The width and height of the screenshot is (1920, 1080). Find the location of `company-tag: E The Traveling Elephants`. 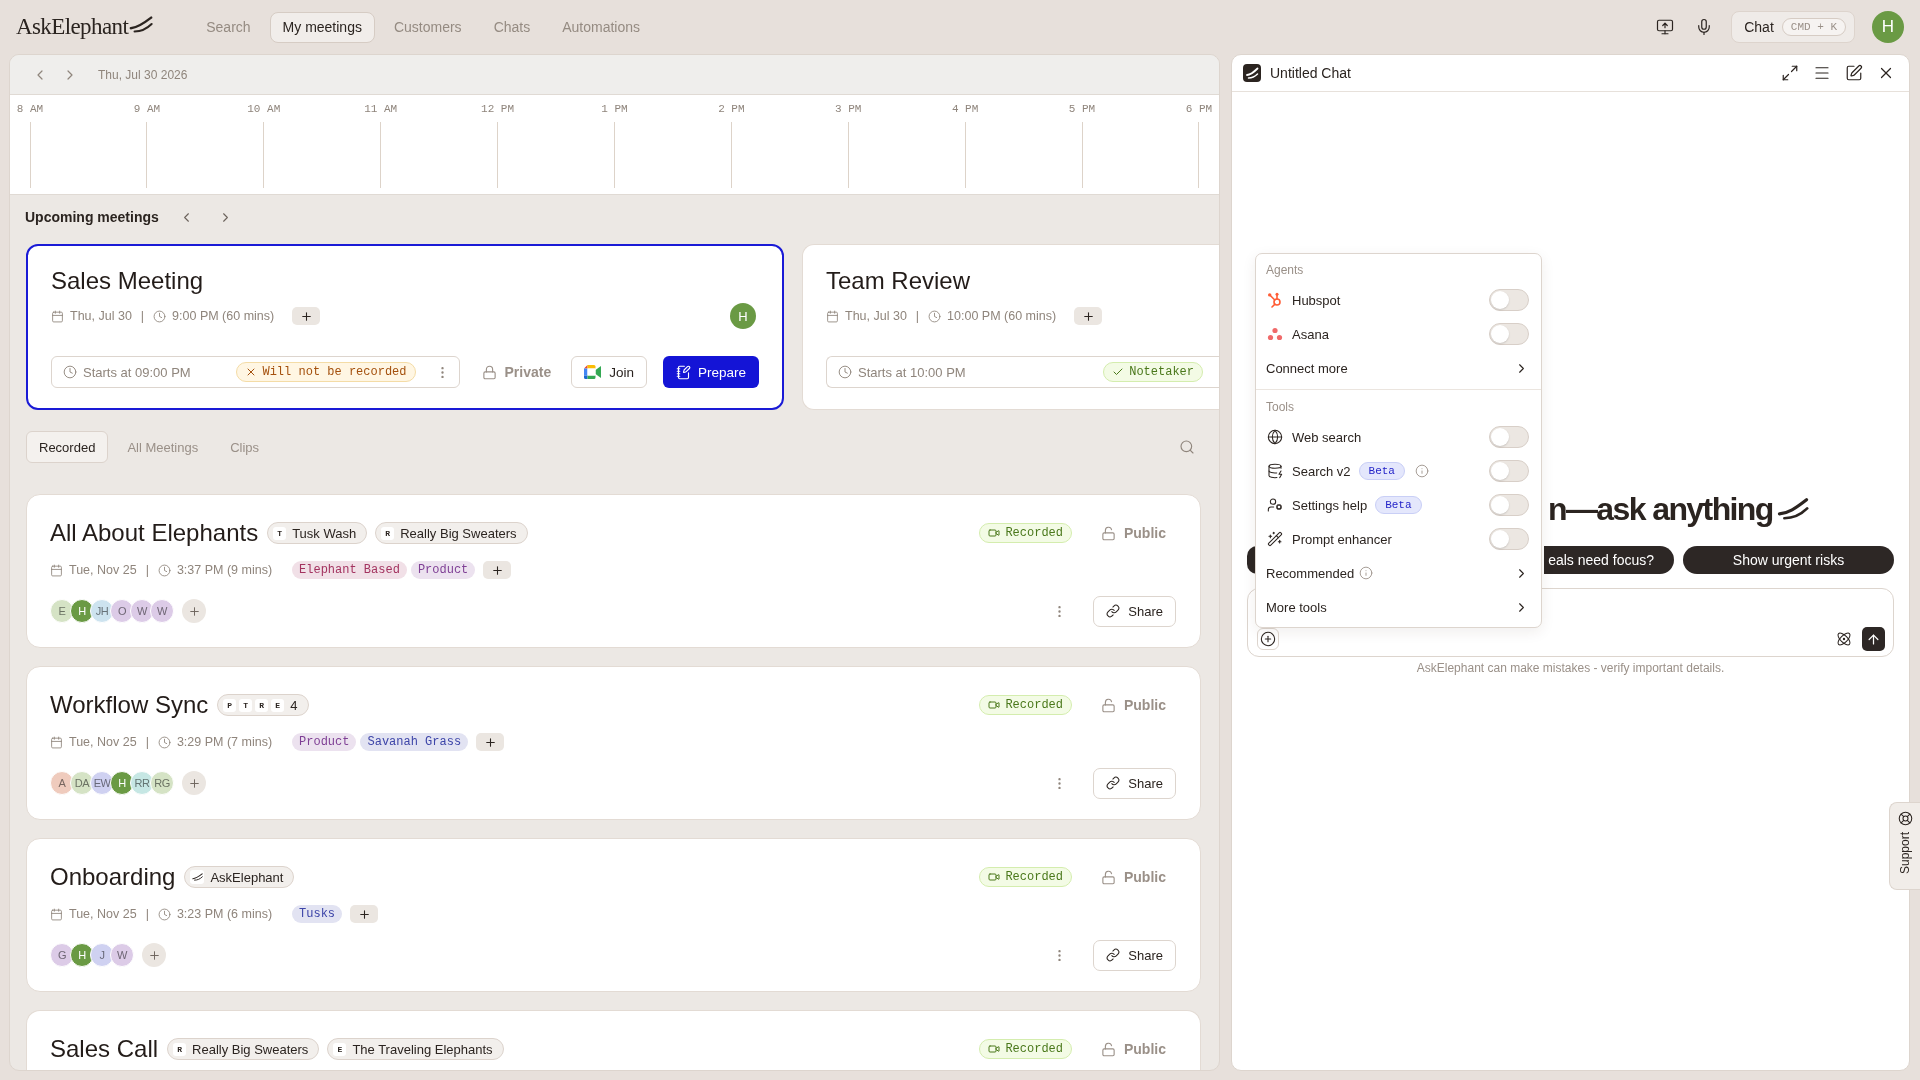

company-tag: E The Traveling Elephants is located at coordinates (415, 1049).